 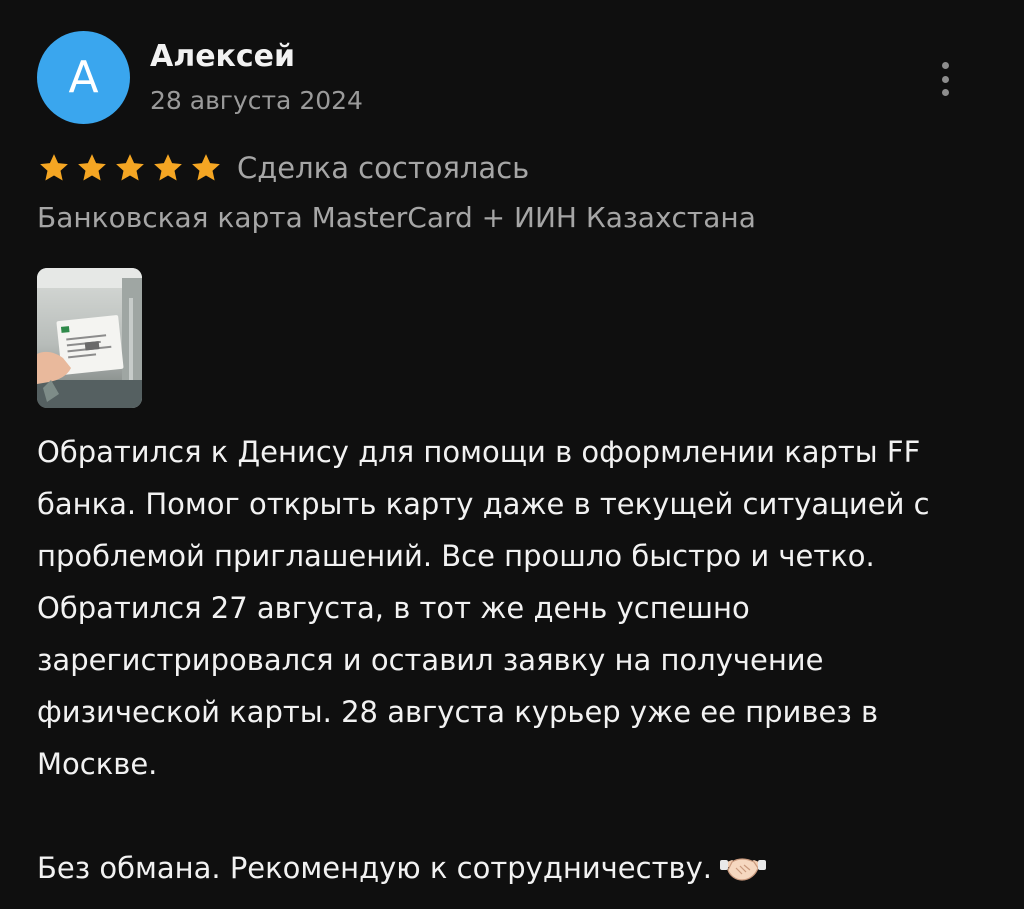 I want to click on avatar: А, so click(x=83, y=77).